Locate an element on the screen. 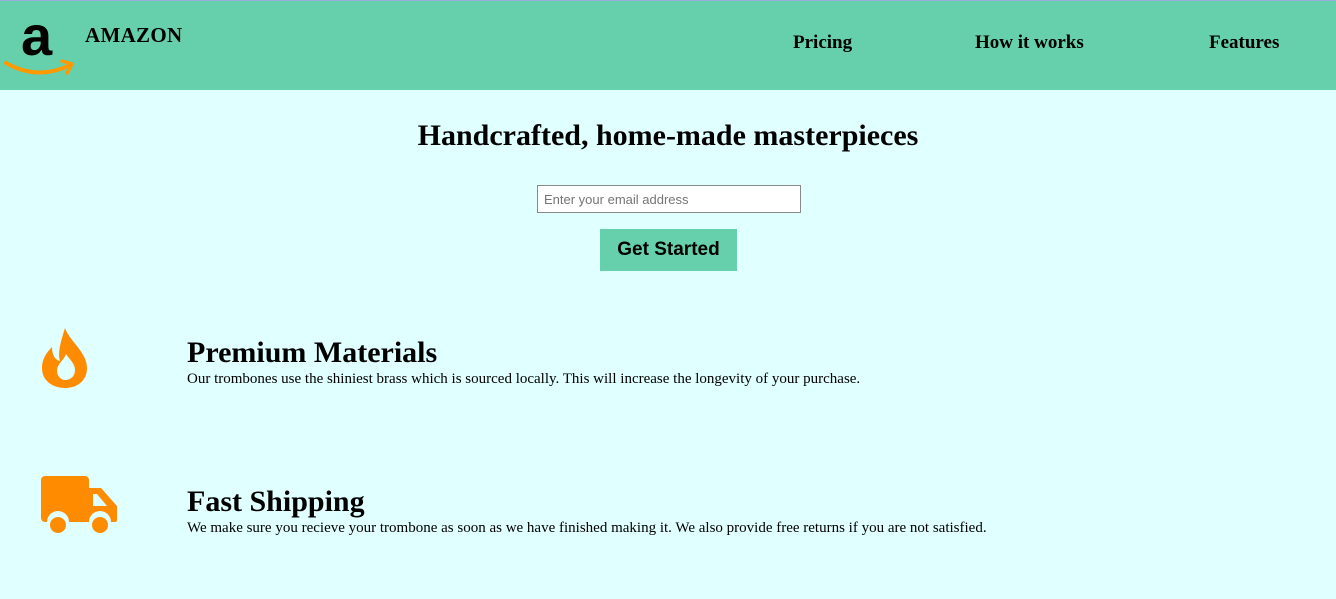 The height and width of the screenshot is (599, 1336). fire-icon is located at coordinates (64, 358).